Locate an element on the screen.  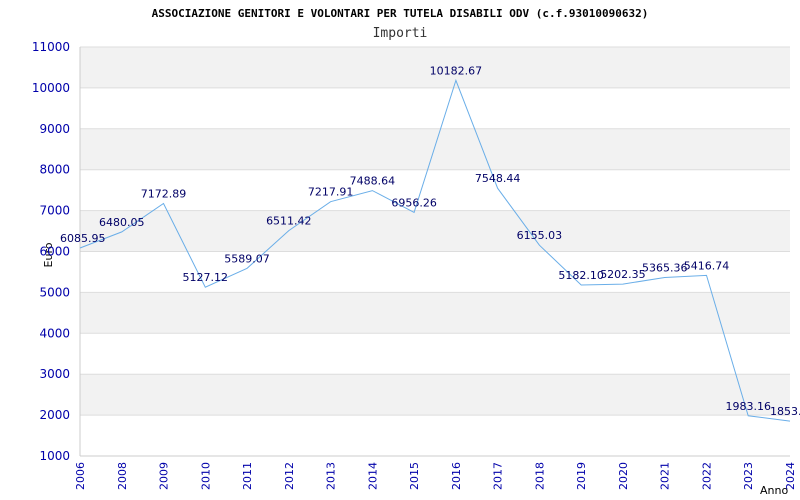
x-tick-label: 2019 is located at coordinates (581, 476).